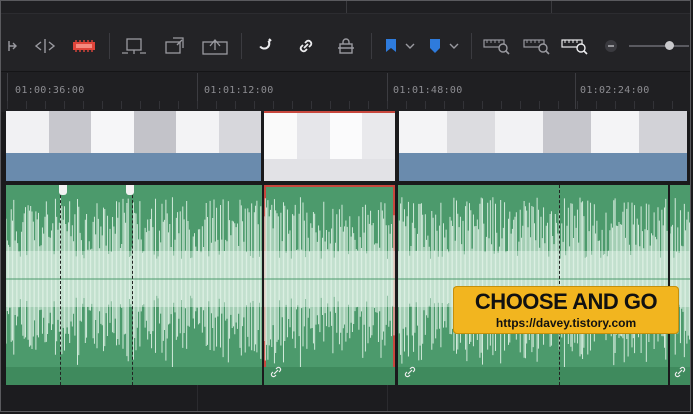  I want to click on dynamic-trim-icon, so click(45, 46).